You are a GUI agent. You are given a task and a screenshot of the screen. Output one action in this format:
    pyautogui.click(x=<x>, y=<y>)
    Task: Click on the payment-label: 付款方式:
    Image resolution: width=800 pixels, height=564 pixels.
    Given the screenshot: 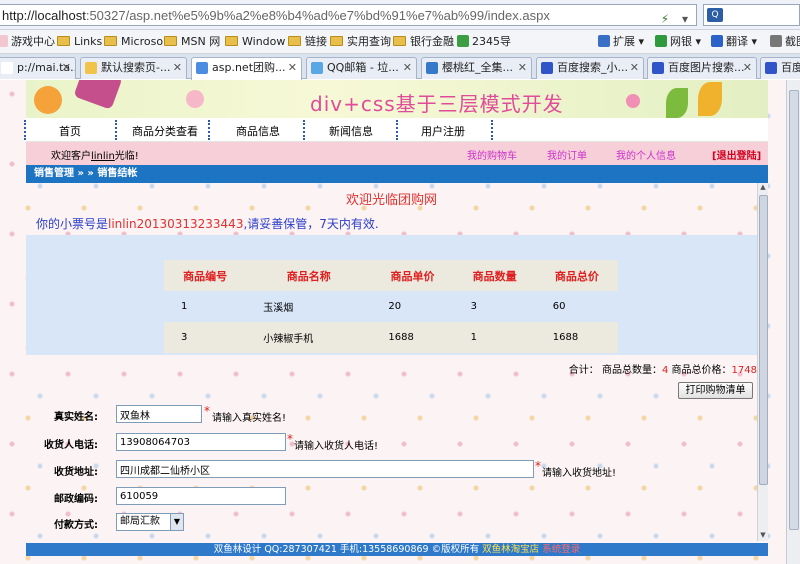 What is the action you would take?
    pyautogui.click(x=76, y=525)
    